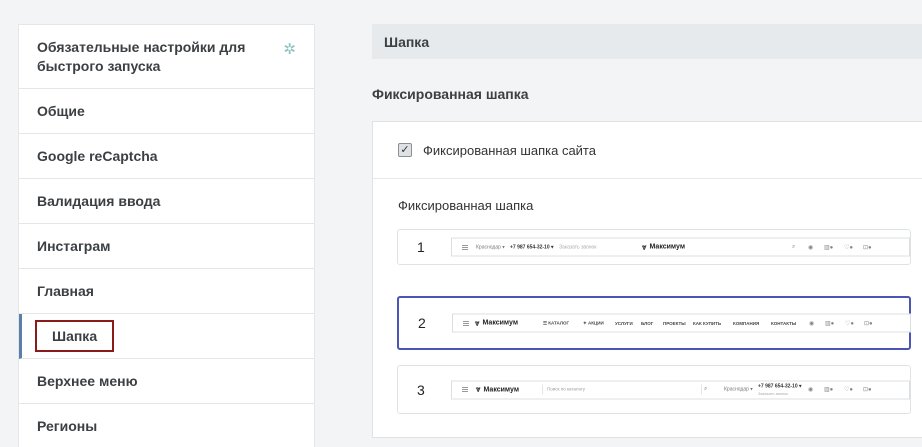  I want to click on checkmark-icon: ✓, so click(405, 149).